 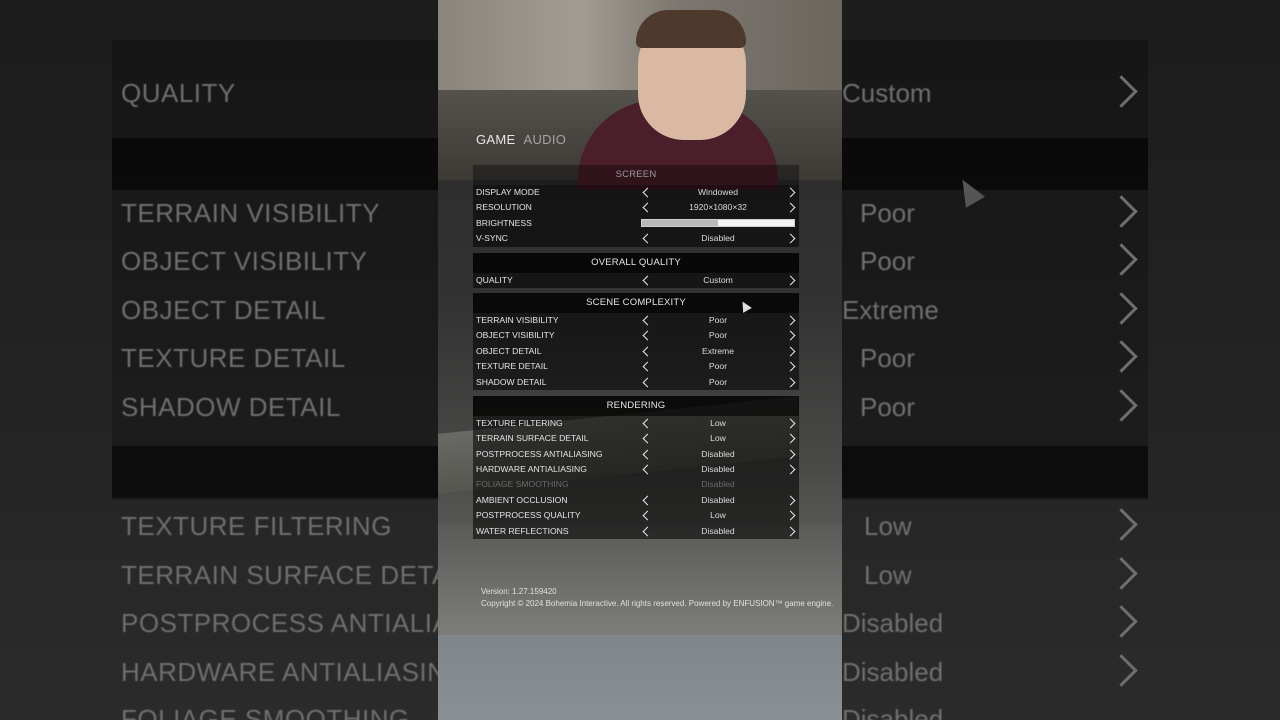 What do you see at coordinates (636, 470) in the screenshot?
I see `setting-hardware-antialiasing: HARDWARE ANTIALIASING Disabled` at bounding box center [636, 470].